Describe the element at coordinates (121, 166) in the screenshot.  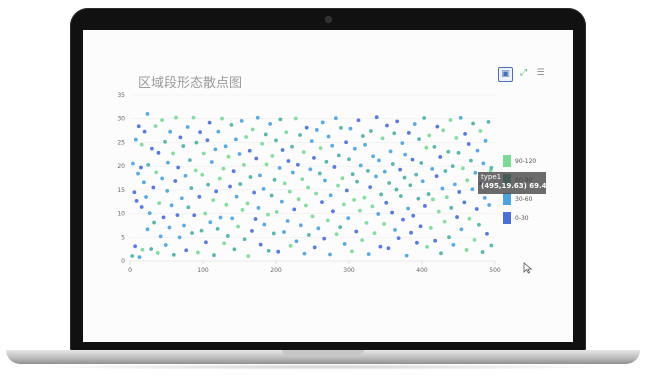
I see `y-tick-label: 20` at that location.